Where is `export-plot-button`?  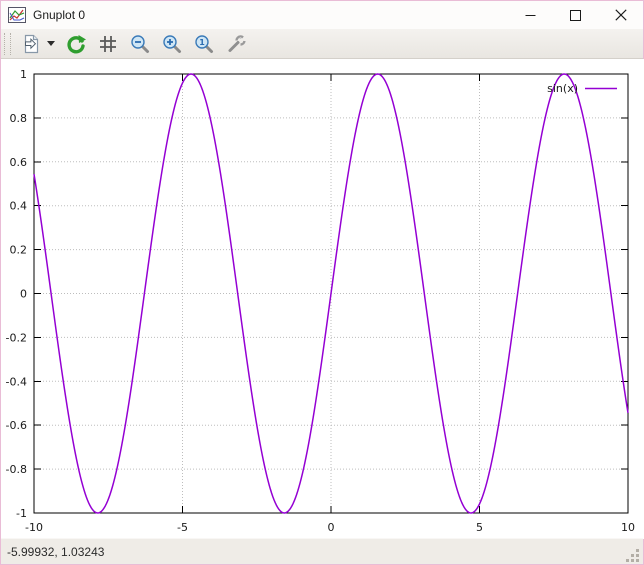 export-plot-button is located at coordinates (31, 44).